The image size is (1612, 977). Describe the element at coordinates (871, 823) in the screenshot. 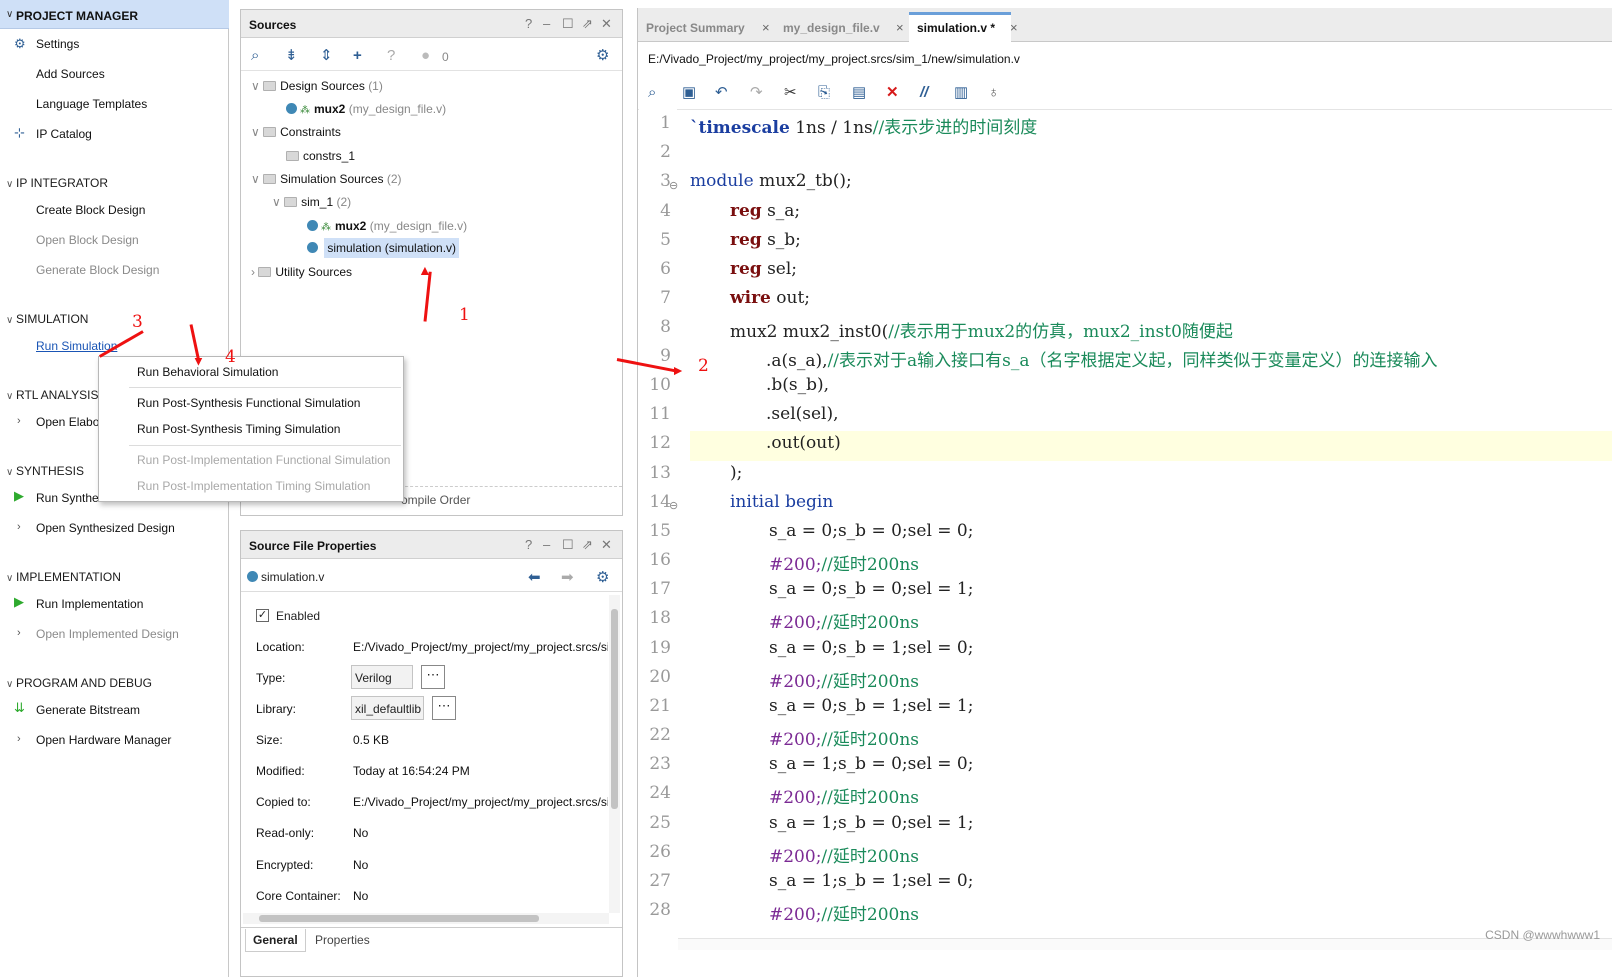

I see `code-line-25: s_a = 1;s_b = 0;sel = 1;` at that location.